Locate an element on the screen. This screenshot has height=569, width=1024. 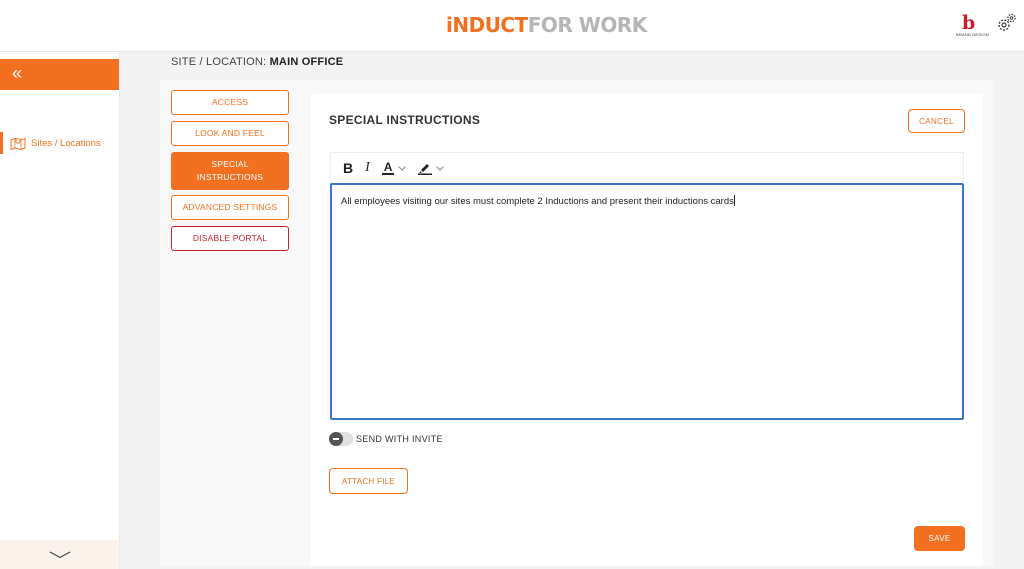
breadcrumb-prefix: SITE / LOCATION: is located at coordinates (219, 62).